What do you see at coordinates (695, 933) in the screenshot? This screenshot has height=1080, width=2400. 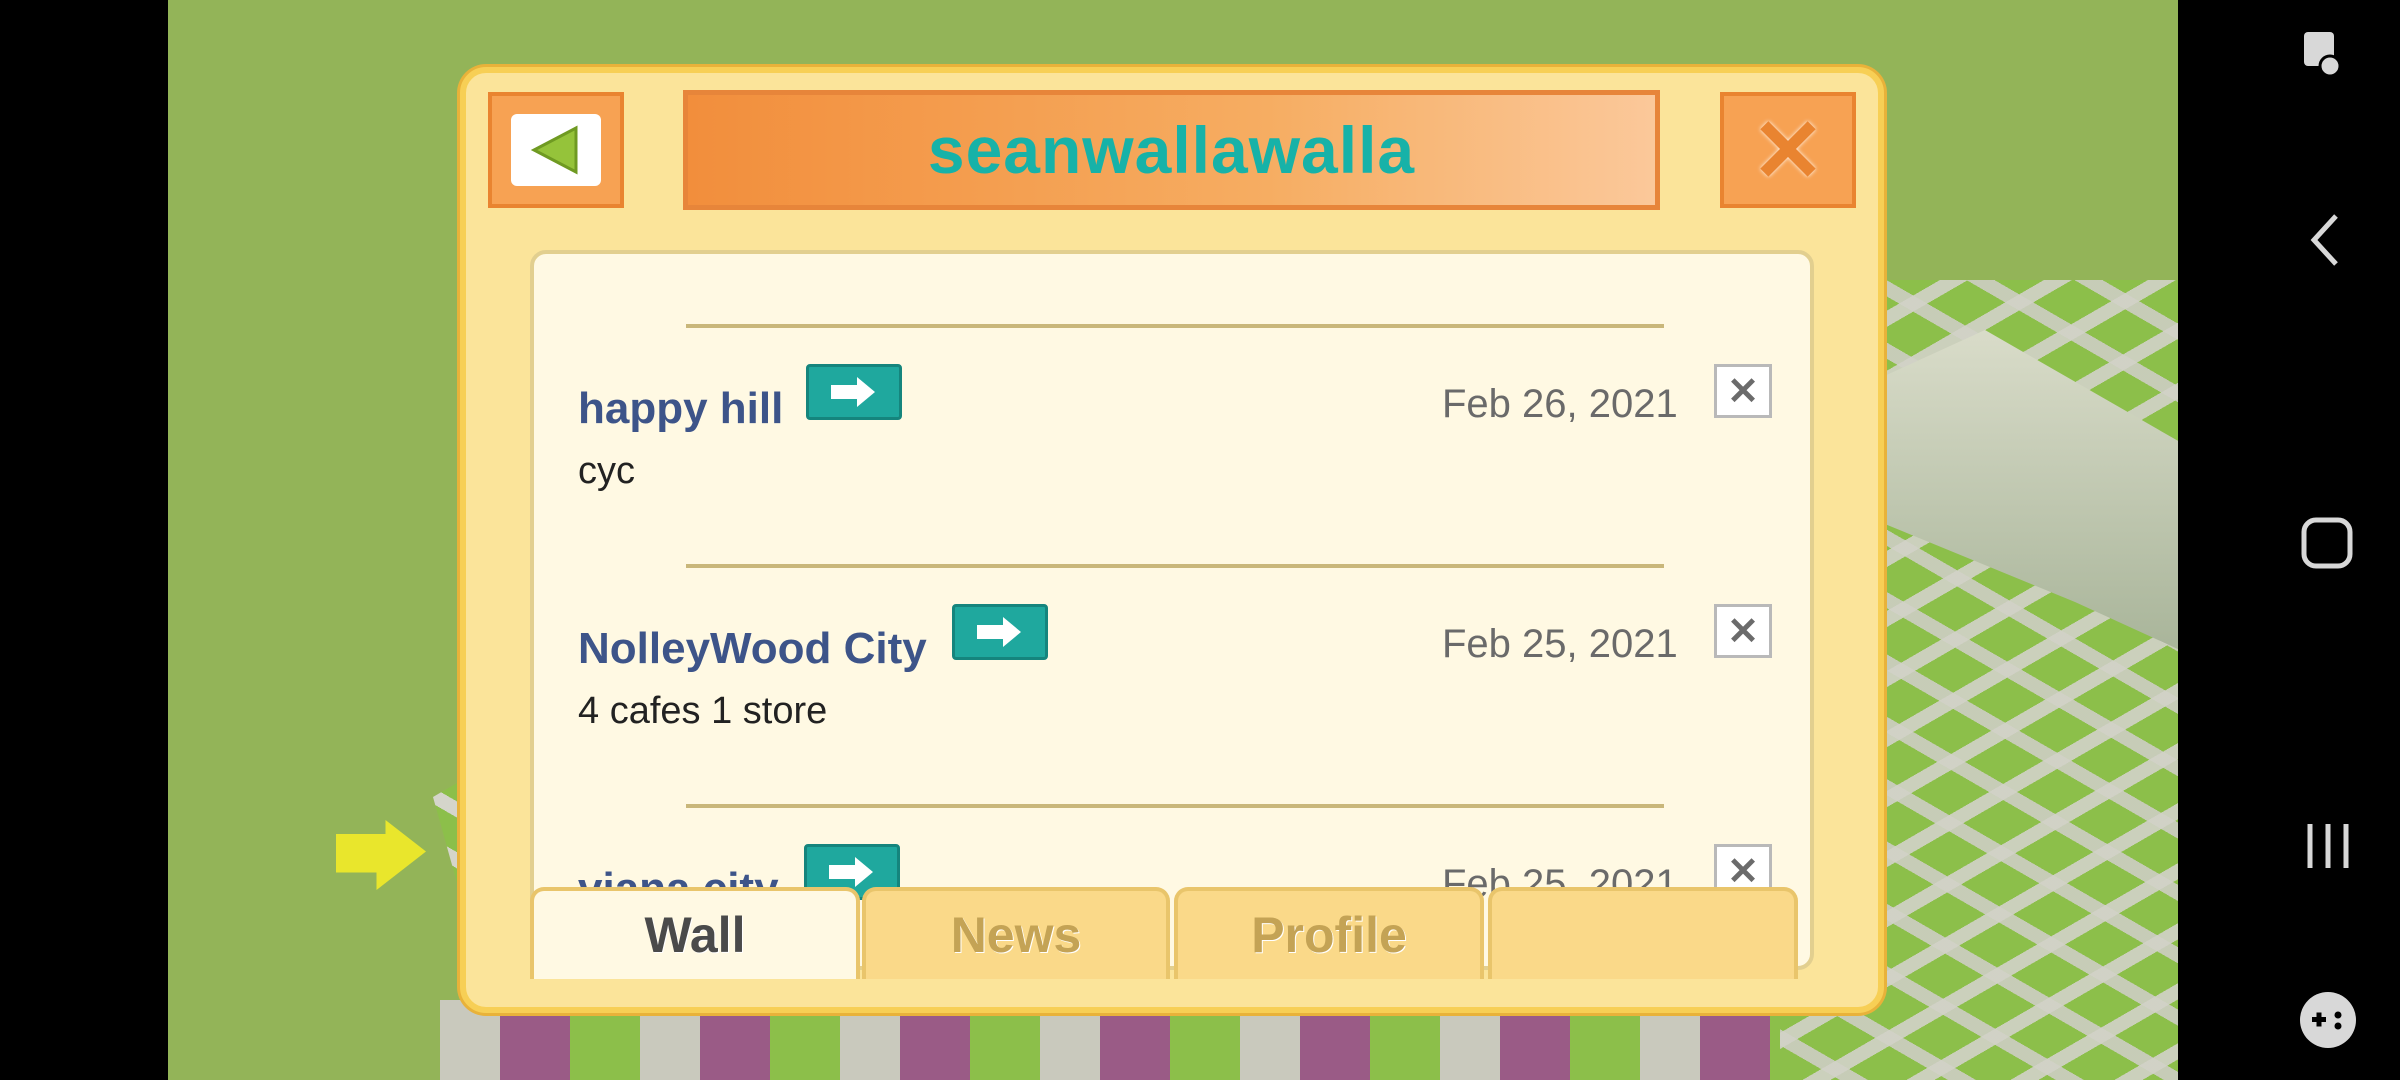 I see `tab-wall: Wall` at bounding box center [695, 933].